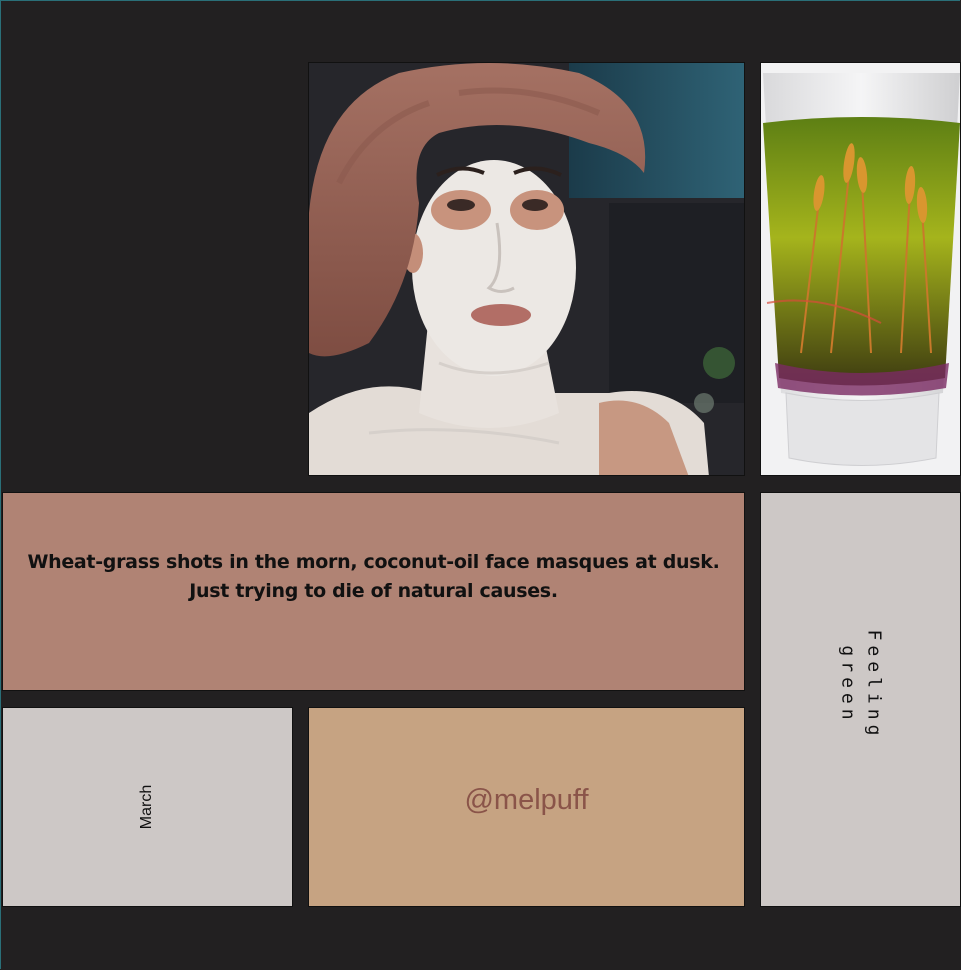 Image resolution: width=961 pixels, height=970 pixels. I want to click on handle-card: @melpuff, so click(526, 807).